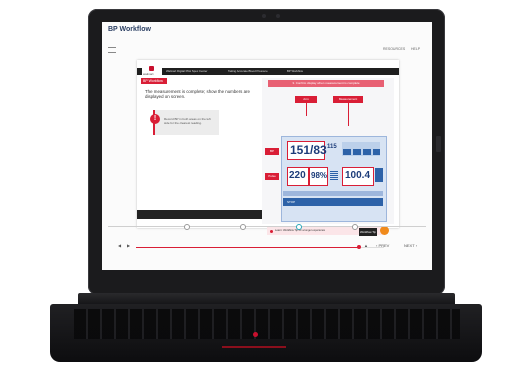  I want to click on slide-bottom-strip, so click(199, 214).